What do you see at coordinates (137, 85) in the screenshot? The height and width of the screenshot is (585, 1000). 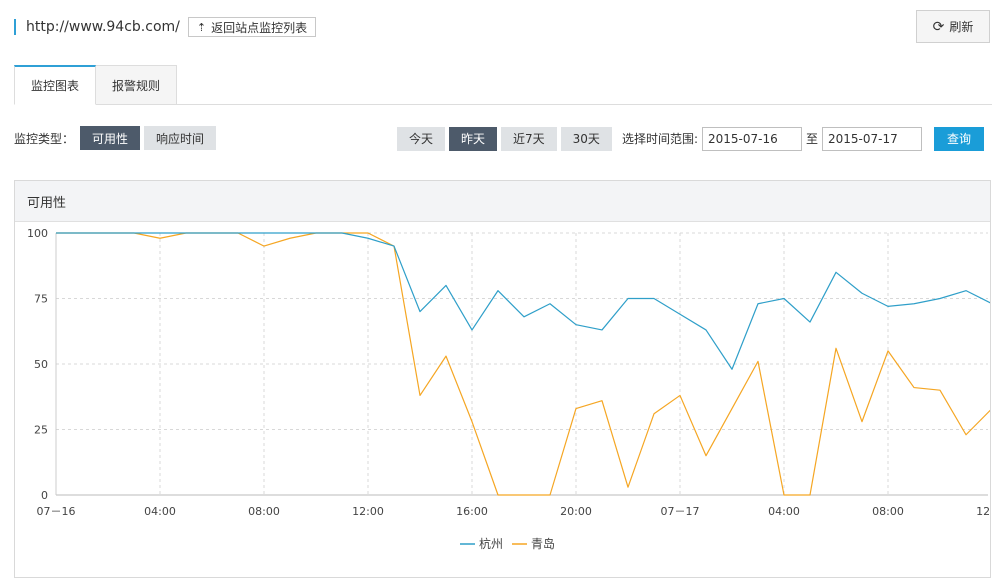 I see `tab-alarm-rules: 报警规则` at bounding box center [137, 85].